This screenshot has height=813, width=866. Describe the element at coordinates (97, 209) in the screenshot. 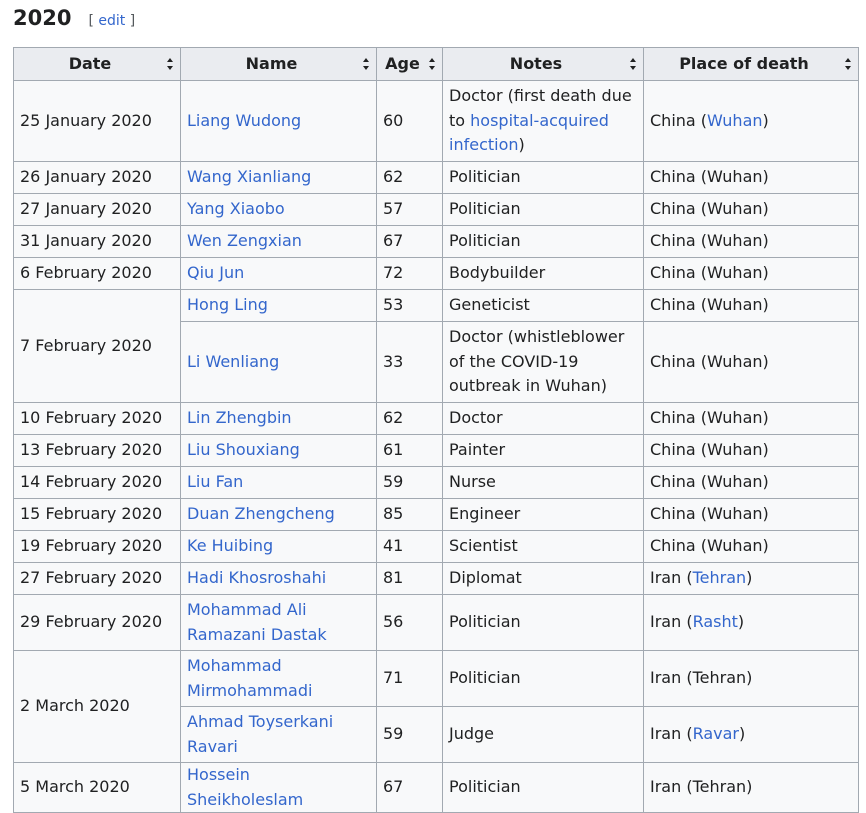

I see `date-cell: 27 January 2020` at that location.